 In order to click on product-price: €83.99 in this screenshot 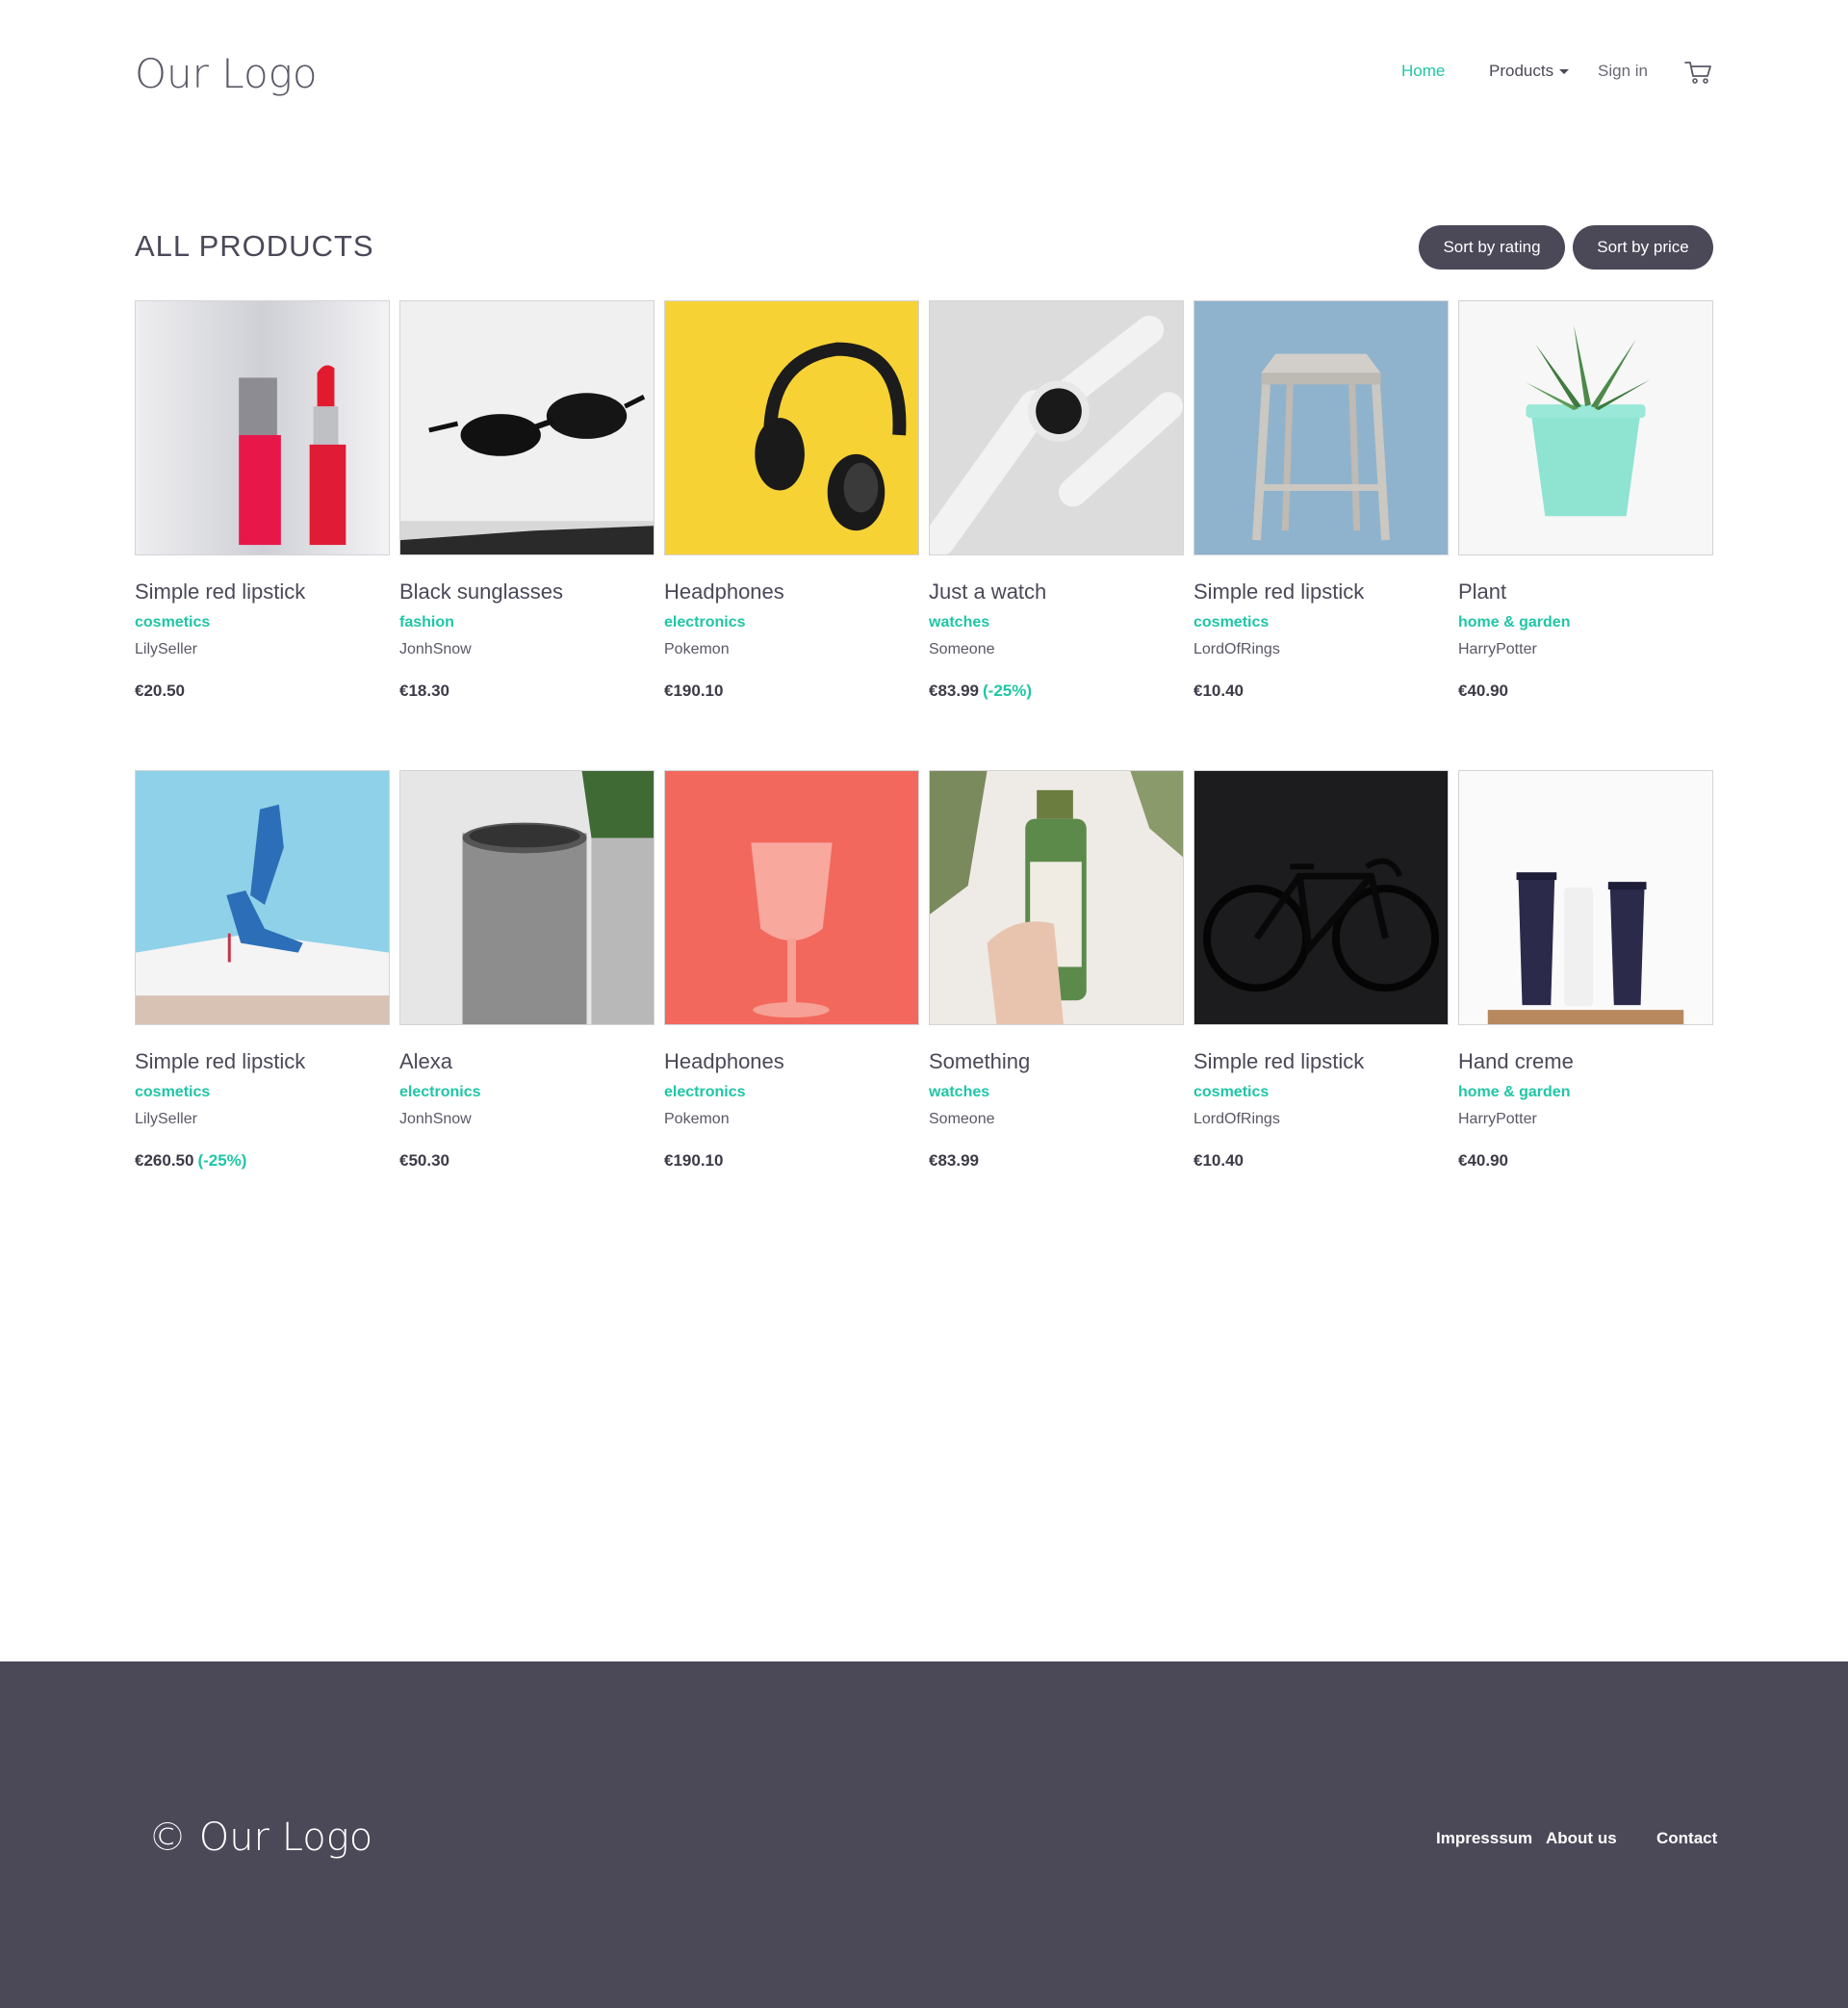, I will do `click(956, 1161)`.